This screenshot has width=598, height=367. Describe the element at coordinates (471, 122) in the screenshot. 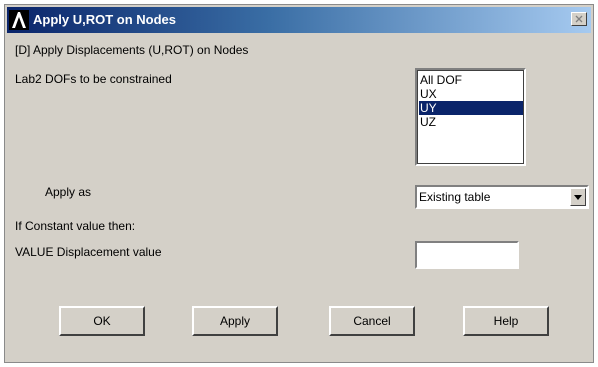

I see `list-item-uz: UZ` at that location.